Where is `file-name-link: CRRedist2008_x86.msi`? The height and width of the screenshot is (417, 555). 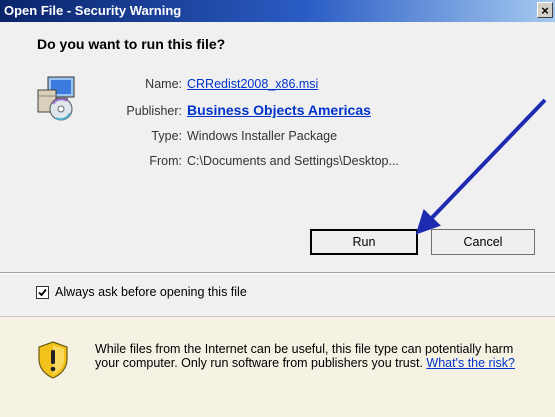 file-name-link: CRRedist2008_x86.msi is located at coordinates (252, 84).